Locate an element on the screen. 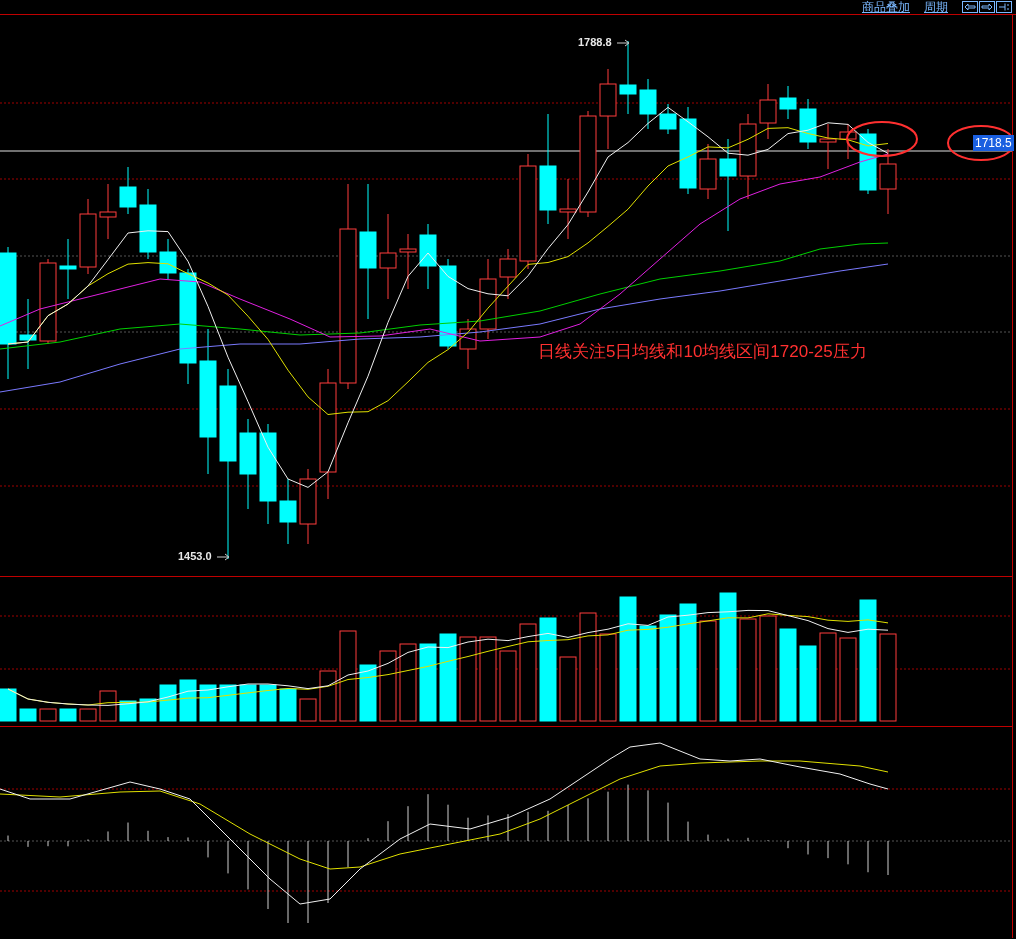  panel-split-icon is located at coordinates (1004, 7).